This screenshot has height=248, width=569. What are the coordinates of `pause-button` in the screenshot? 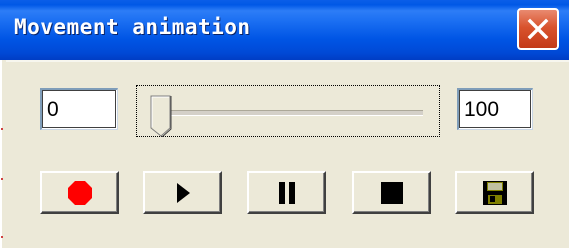 It's located at (286, 192).